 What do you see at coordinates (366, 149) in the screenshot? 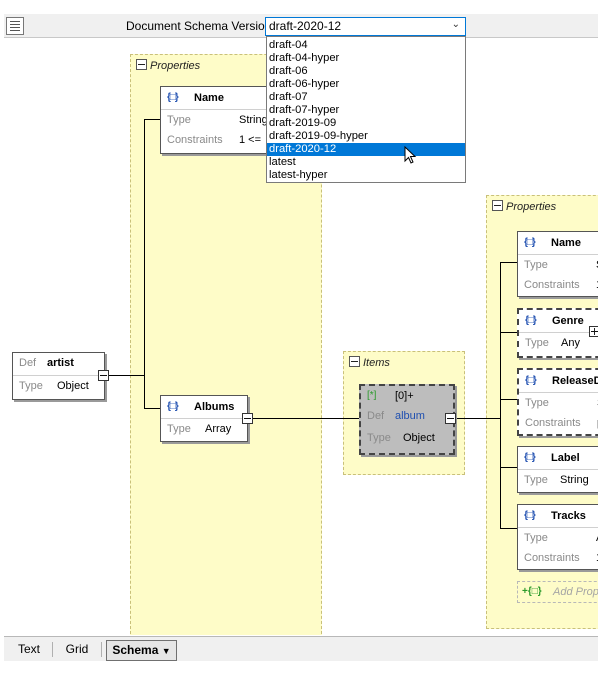
I see `version-option-selected: draft-2020-12` at bounding box center [366, 149].